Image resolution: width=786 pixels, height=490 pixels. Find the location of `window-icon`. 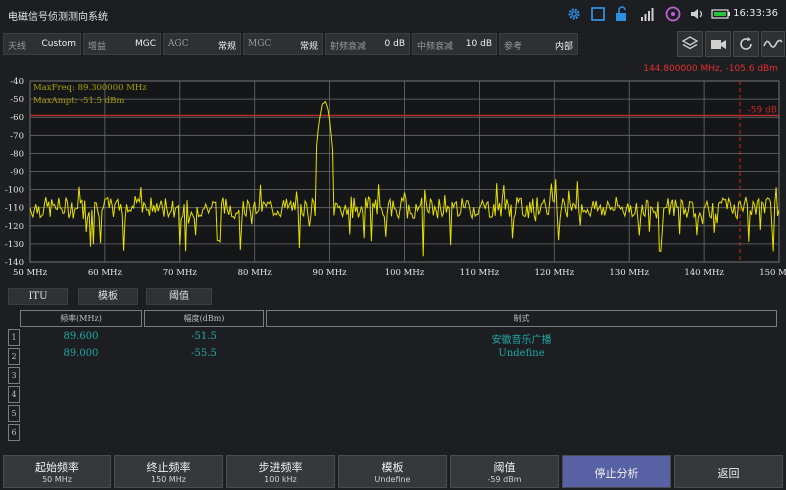

window-icon is located at coordinates (598, 14).